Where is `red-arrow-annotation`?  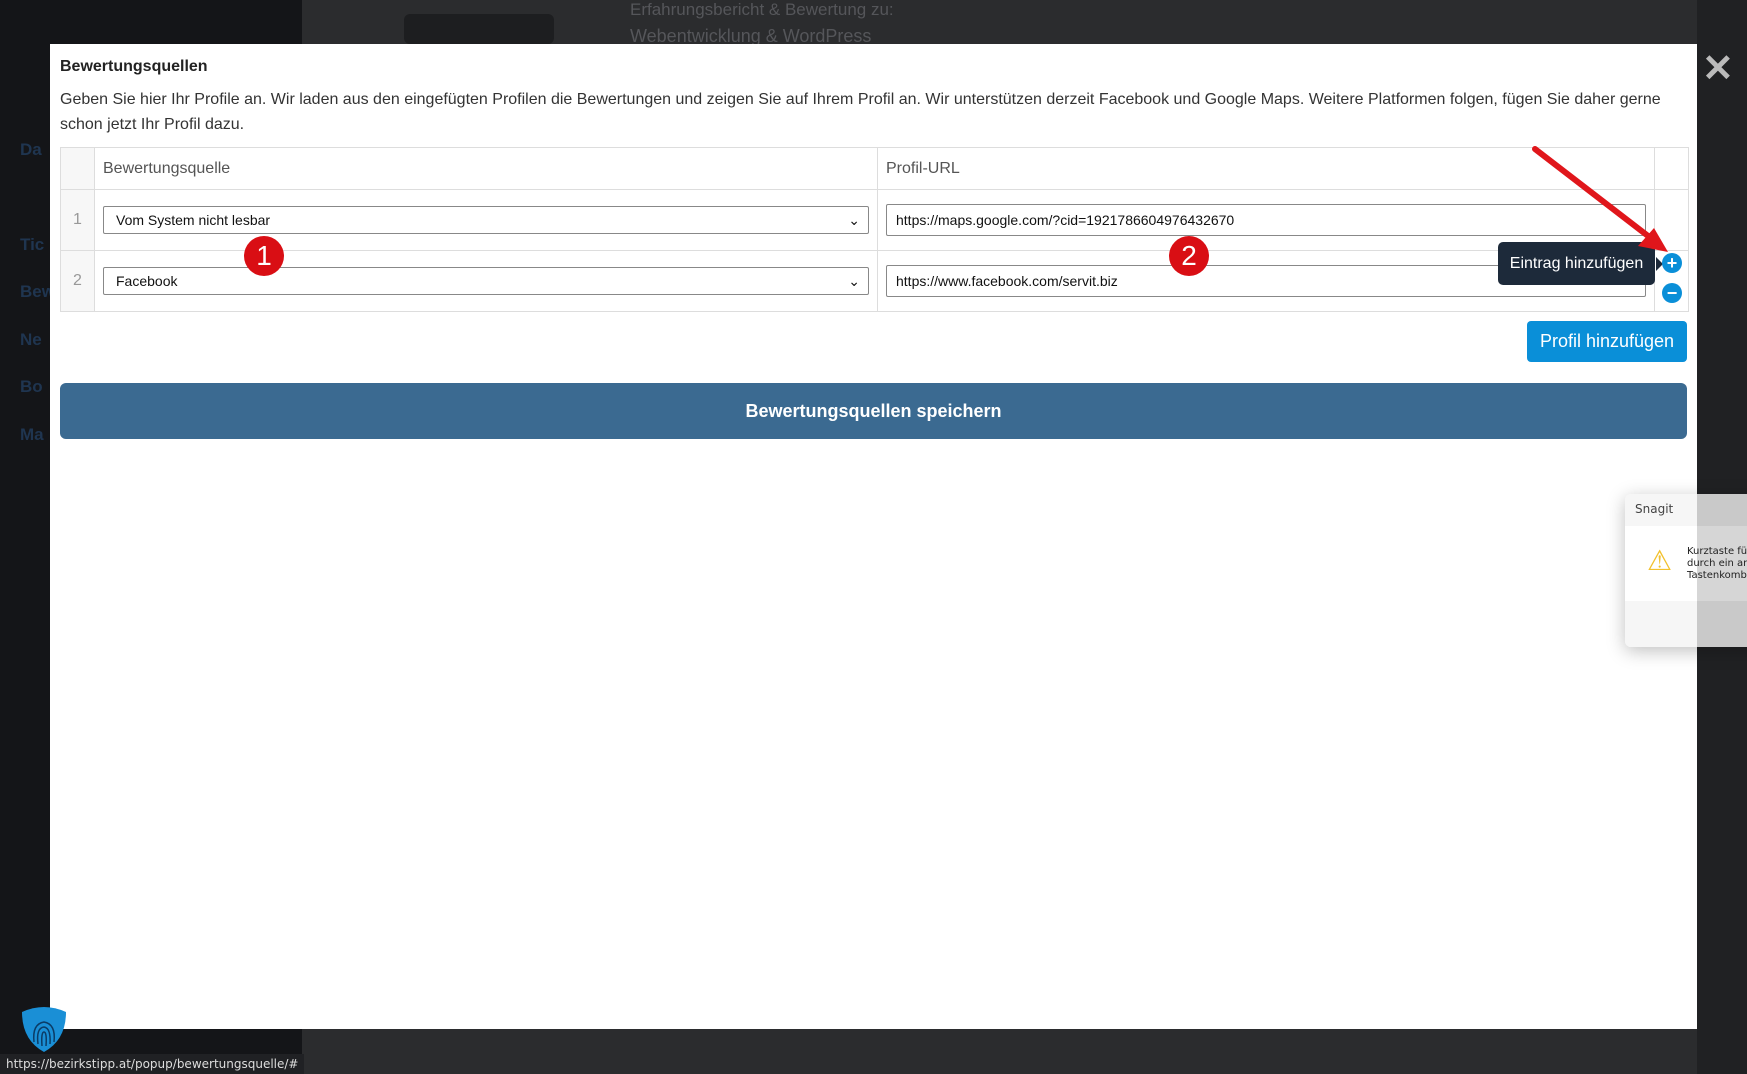 red-arrow-annotation is located at coordinates (1600, 199).